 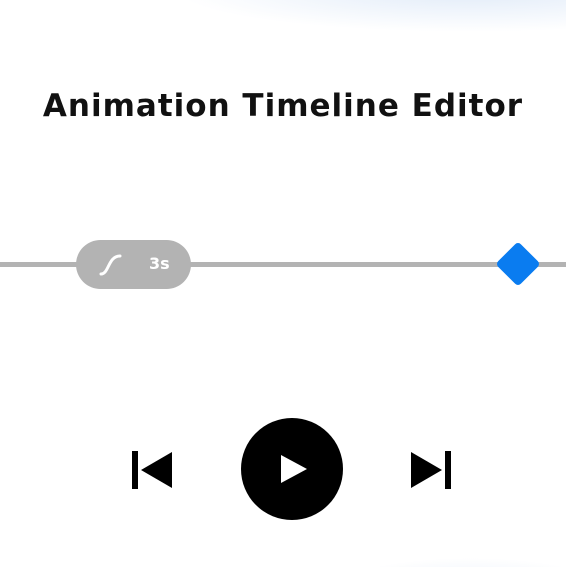 I want to click on diamond-keyframe-icon, so click(x=518, y=264).